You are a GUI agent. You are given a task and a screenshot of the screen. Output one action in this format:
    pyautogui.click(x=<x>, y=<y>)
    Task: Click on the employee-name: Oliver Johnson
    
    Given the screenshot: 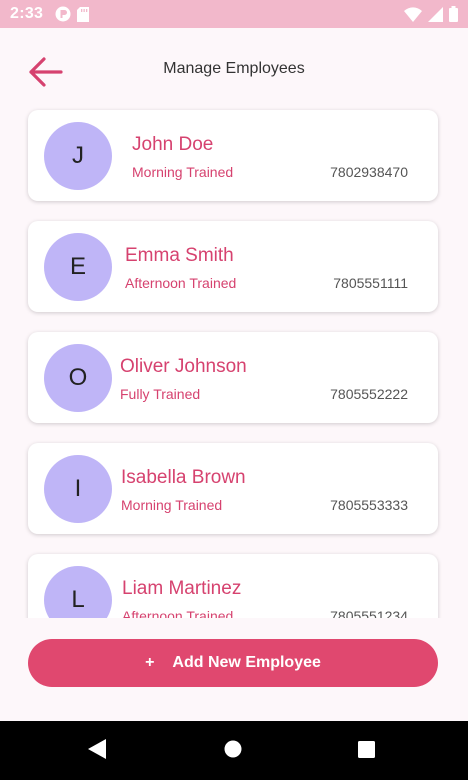 What is the action you would take?
    pyautogui.click(x=183, y=366)
    